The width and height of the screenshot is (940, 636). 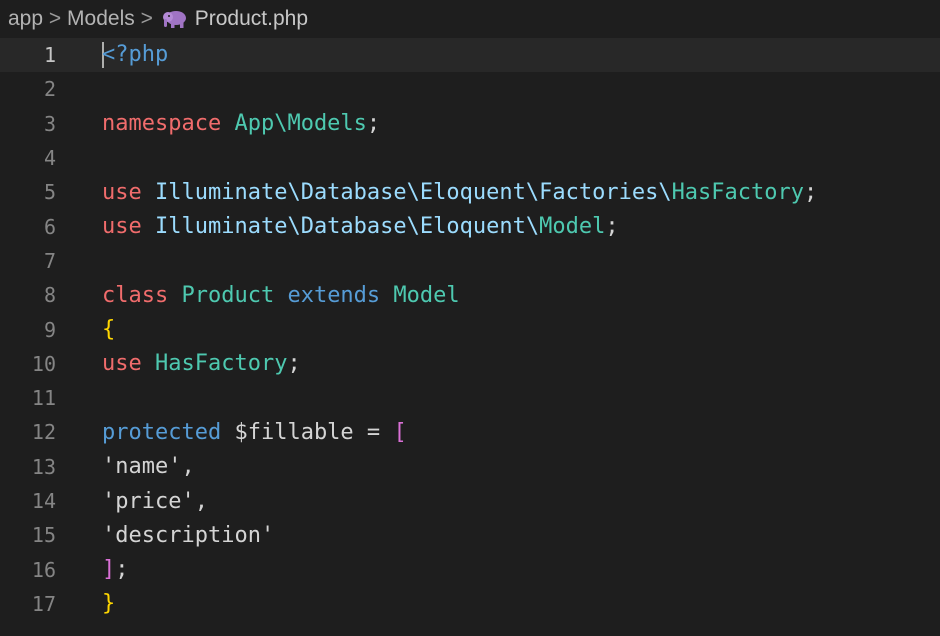 What do you see at coordinates (470, 89) in the screenshot?
I see `code-line: 2` at bounding box center [470, 89].